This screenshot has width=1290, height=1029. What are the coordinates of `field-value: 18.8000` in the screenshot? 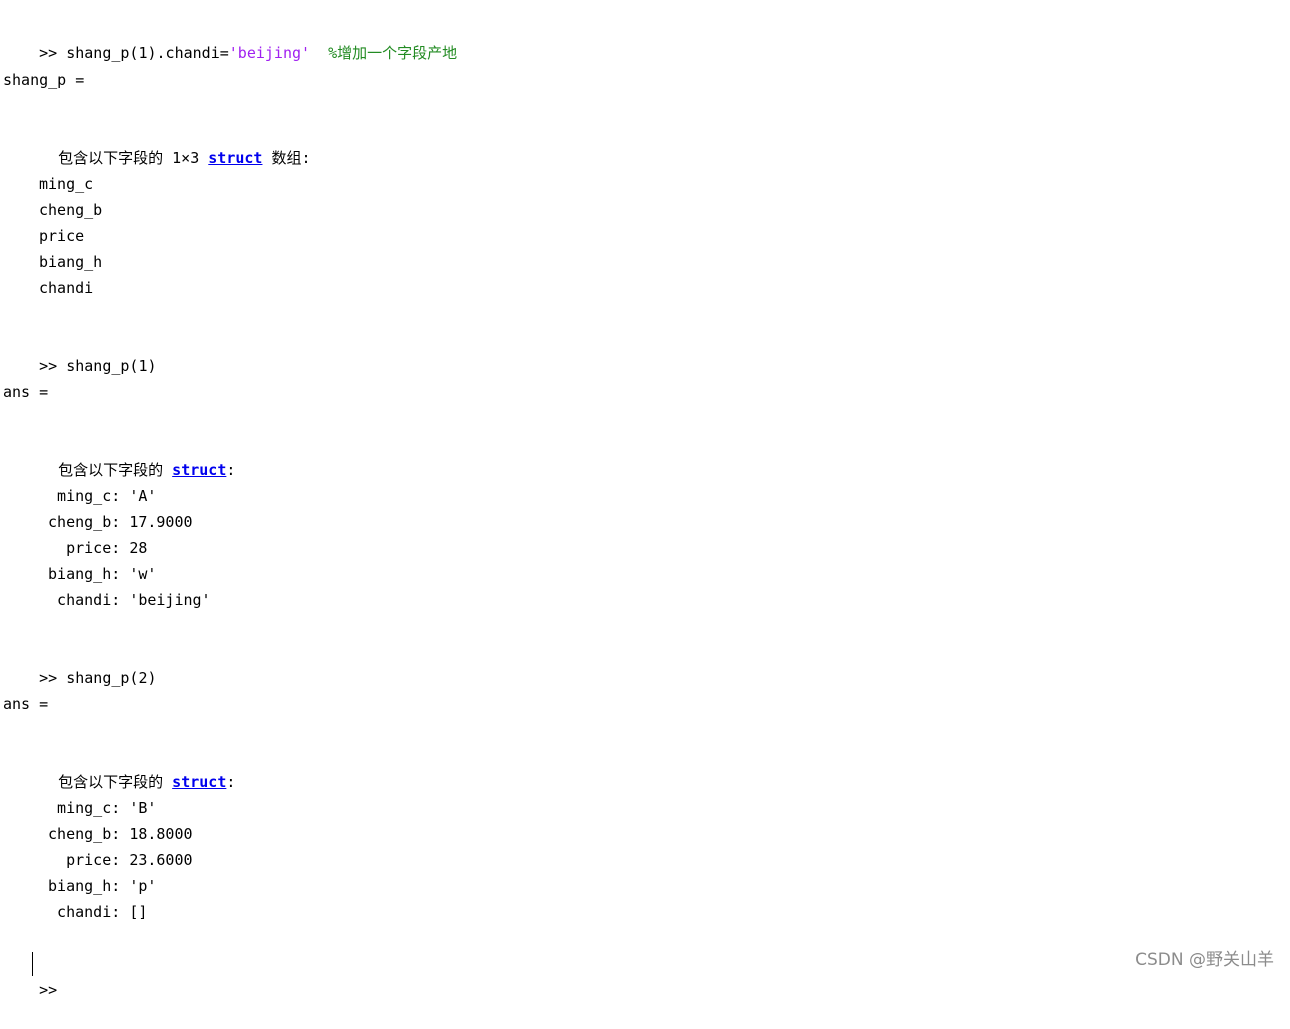 It's located at (161, 834).